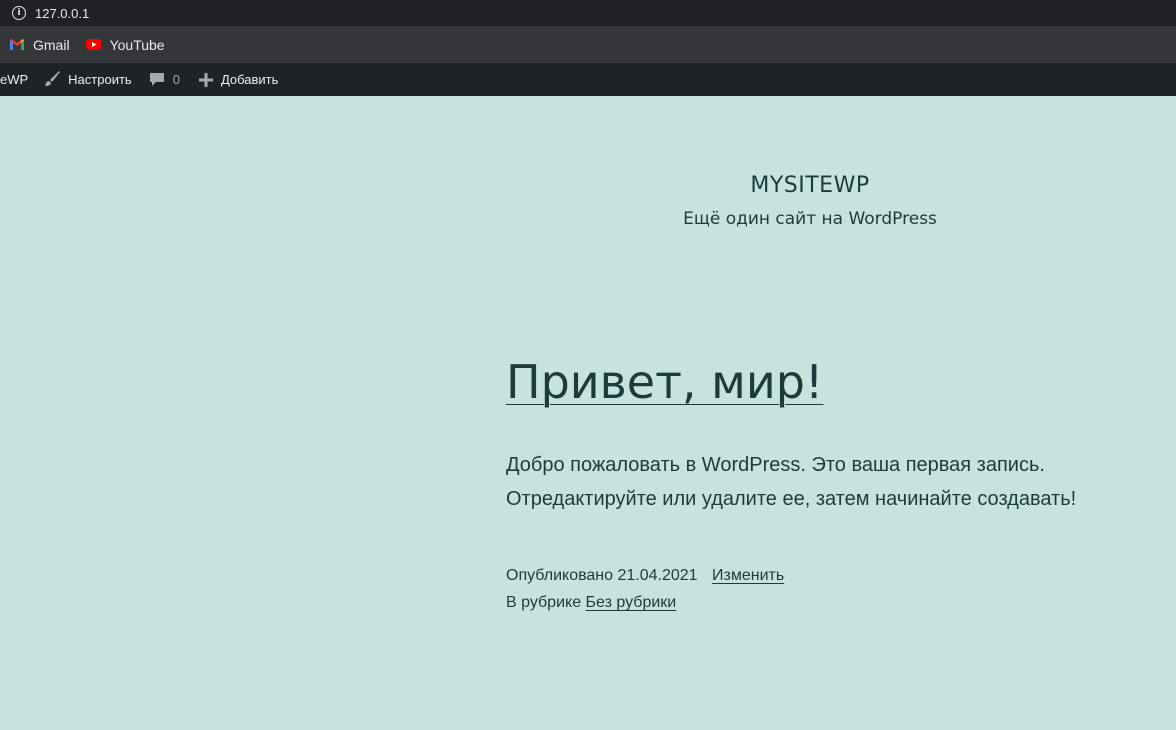 The height and width of the screenshot is (730, 1176). I want to click on admin-bar-add-new: Добавить, so click(229, 79).